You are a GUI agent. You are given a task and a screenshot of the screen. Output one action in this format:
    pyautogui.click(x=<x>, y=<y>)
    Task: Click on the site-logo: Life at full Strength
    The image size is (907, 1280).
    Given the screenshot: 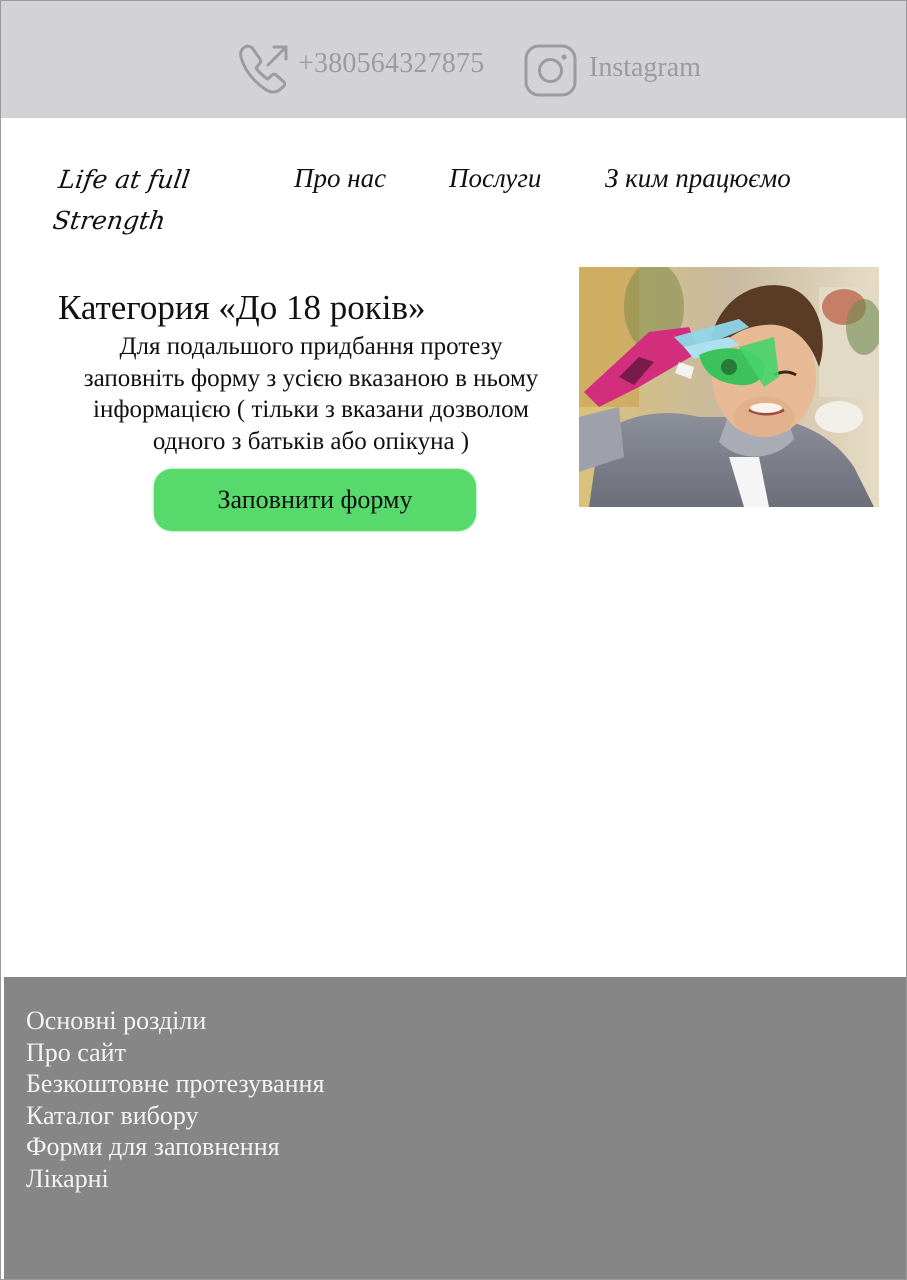 What is the action you would take?
    pyautogui.click(x=131, y=200)
    